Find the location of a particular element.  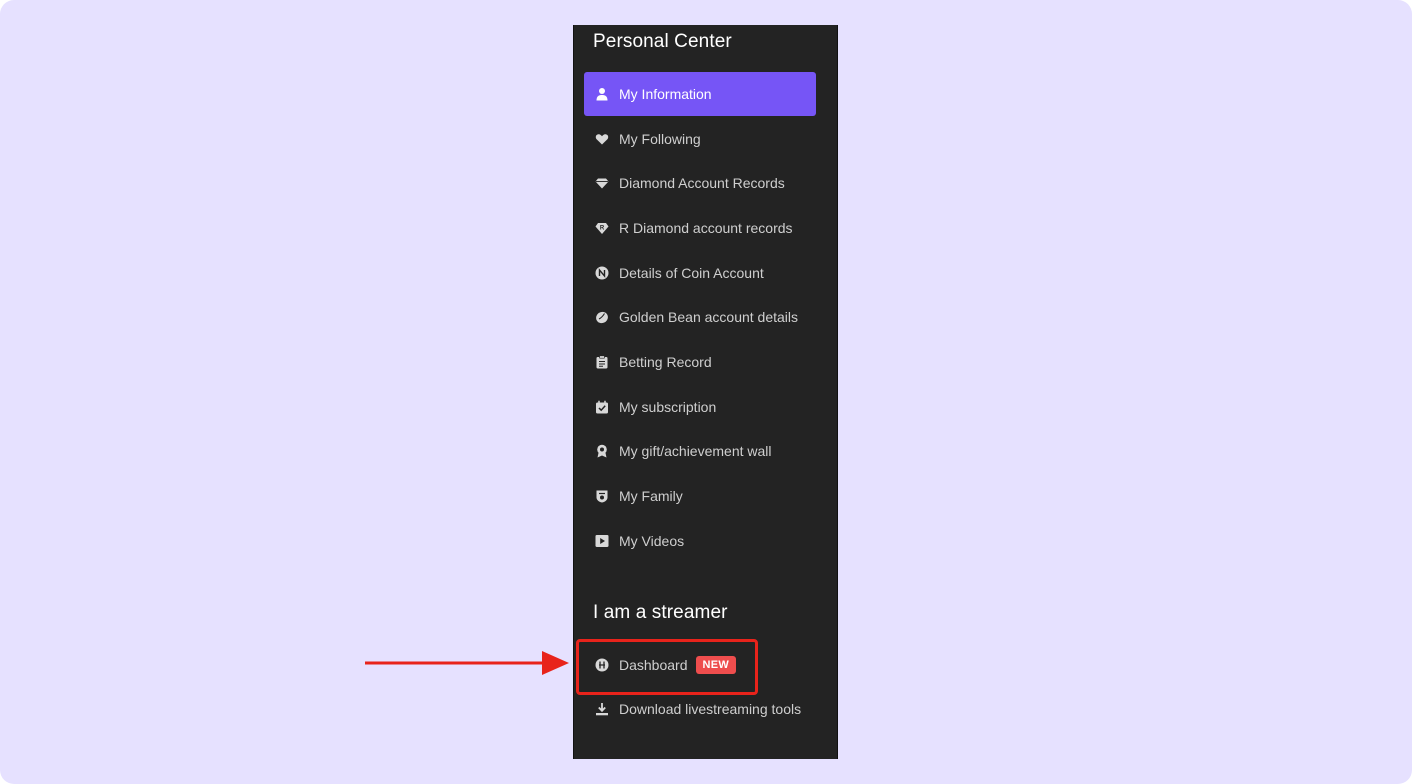

menu-item-download-livestreaming-tools: Download livestreaming tools is located at coordinates (700, 709).